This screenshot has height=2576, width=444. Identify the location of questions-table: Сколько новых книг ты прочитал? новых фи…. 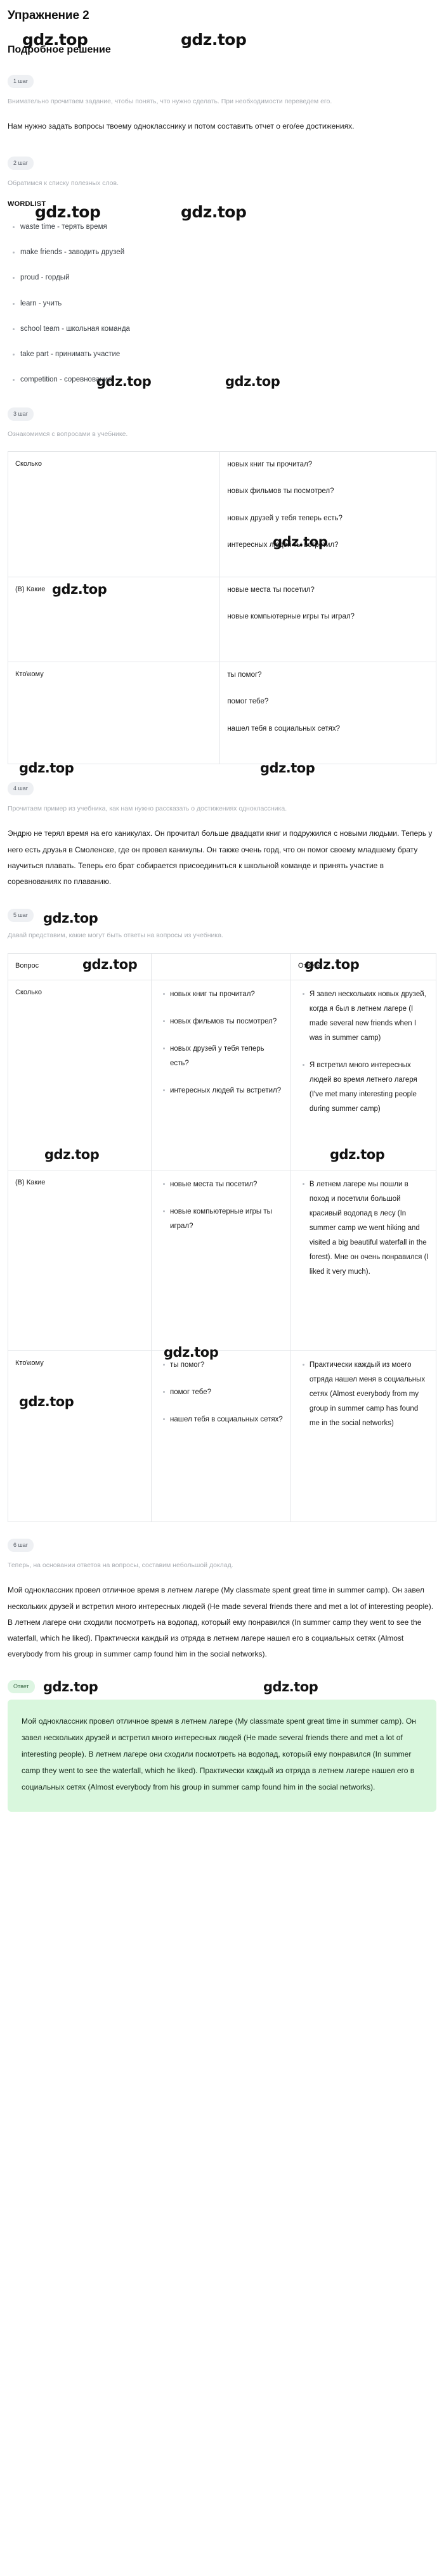
(221, 608).